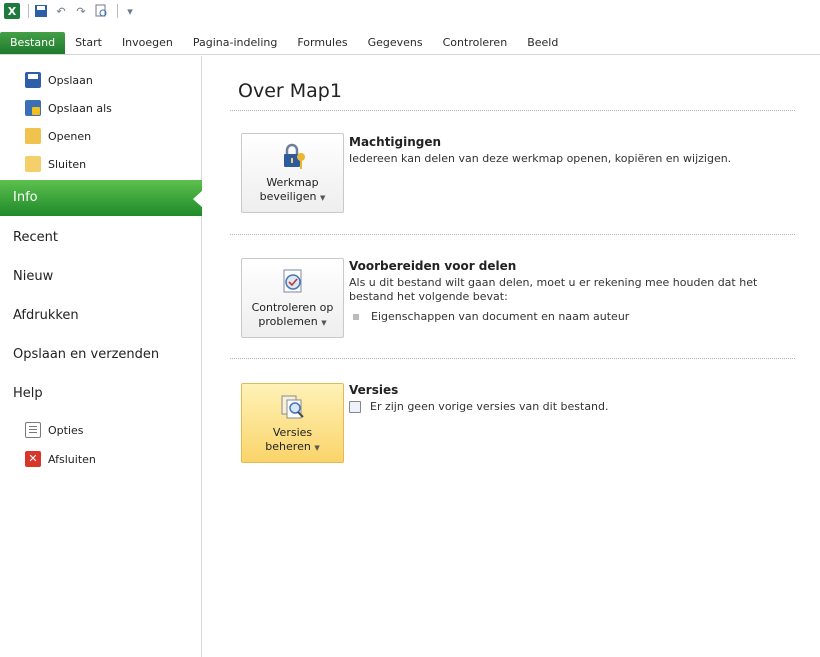 This screenshot has width=820, height=657. What do you see at coordinates (101, 198) in the screenshot?
I see `nav-info: Info` at bounding box center [101, 198].